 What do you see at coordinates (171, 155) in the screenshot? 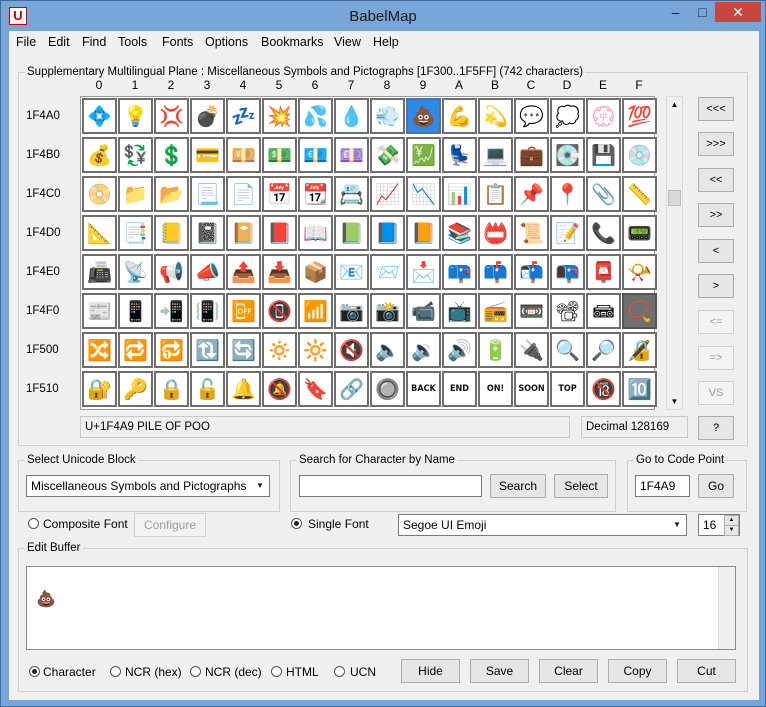
I see `character-cell: 💲` at bounding box center [171, 155].